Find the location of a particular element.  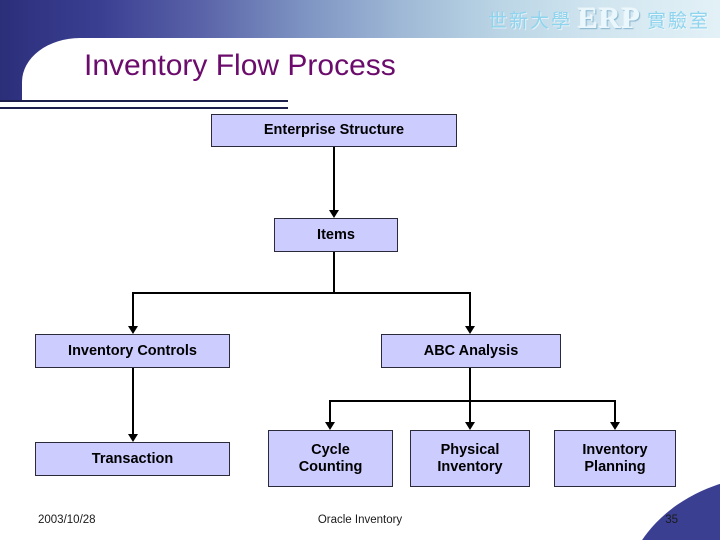

connector-abc-split-bar is located at coordinates (473, 401).